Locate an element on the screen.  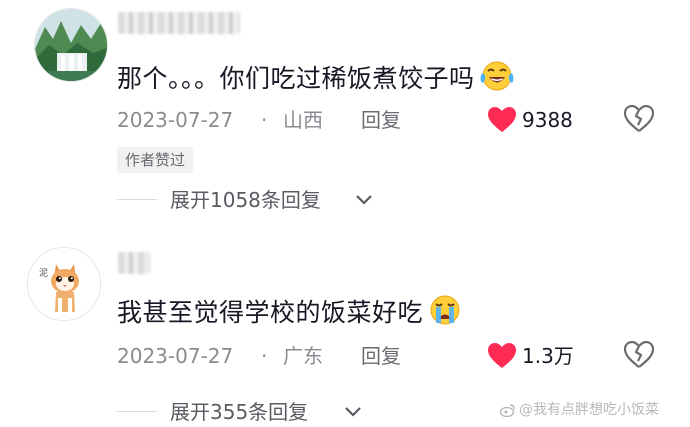
like-button: 1.3万 is located at coordinates (537, 356).